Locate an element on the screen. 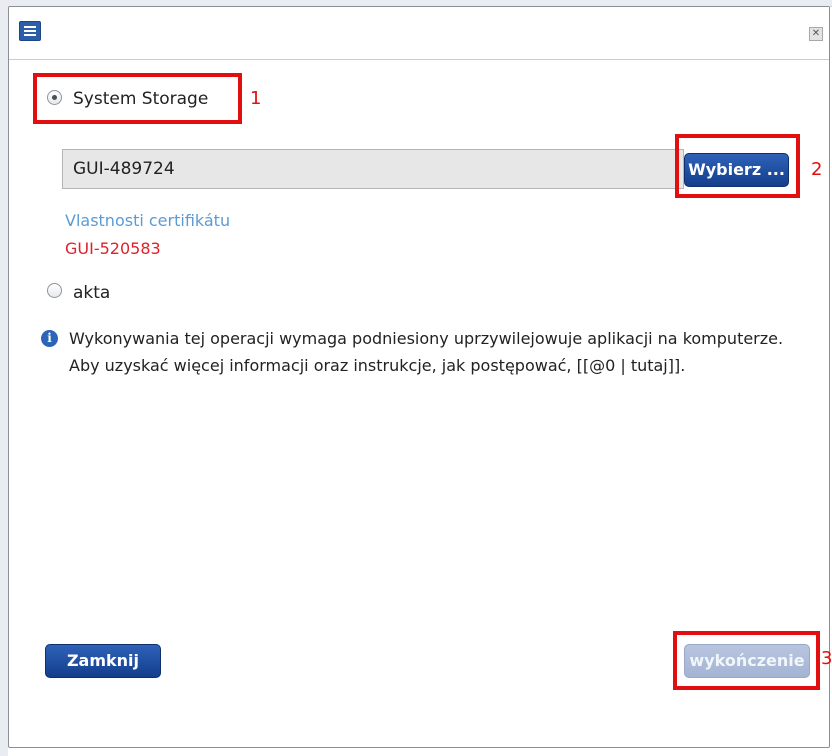 The image size is (832, 756). annotation-marker-2: 2 is located at coordinates (817, 169).